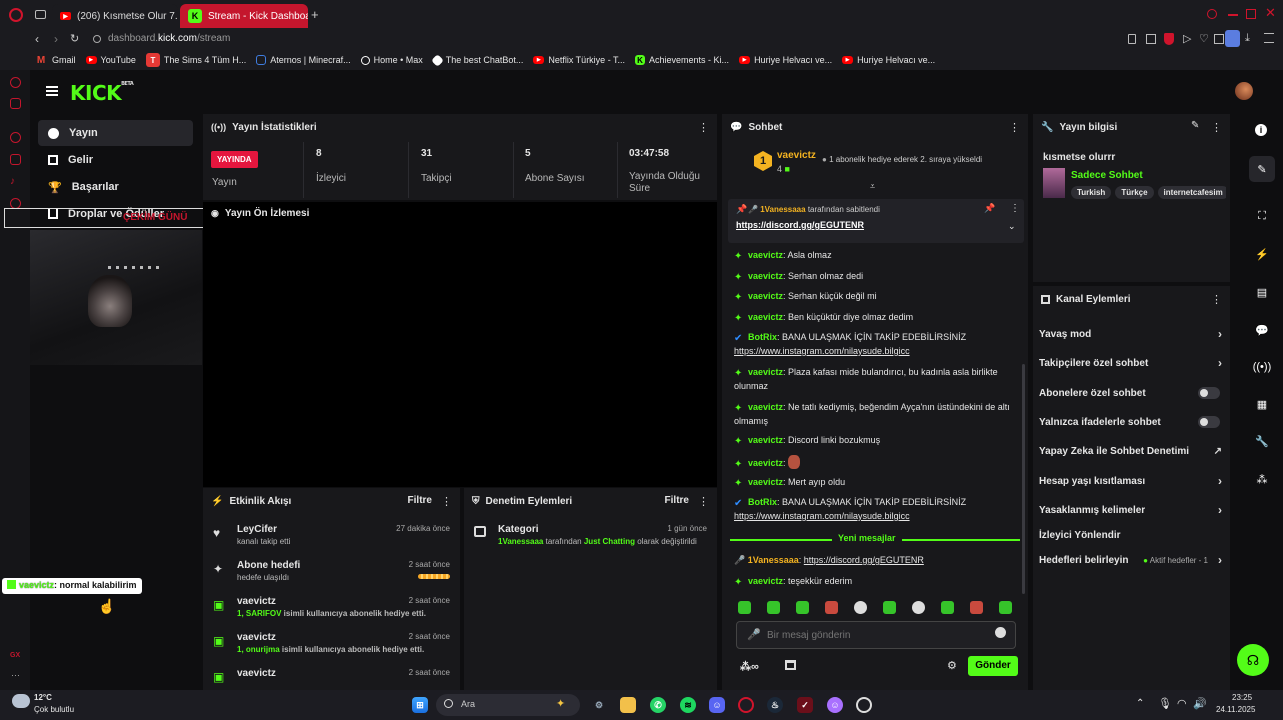 This screenshot has width=1283, height=720. Describe the element at coordinates (52, 91) in the screenshot. I see `hamburger-menu-icon` at that location.